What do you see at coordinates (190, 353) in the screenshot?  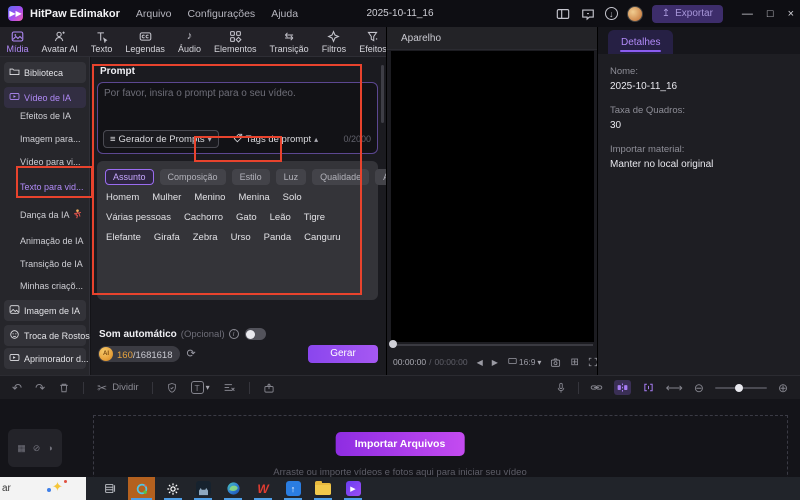 I see `refresh-icon: ⟳` at bounding box center [190, 353].